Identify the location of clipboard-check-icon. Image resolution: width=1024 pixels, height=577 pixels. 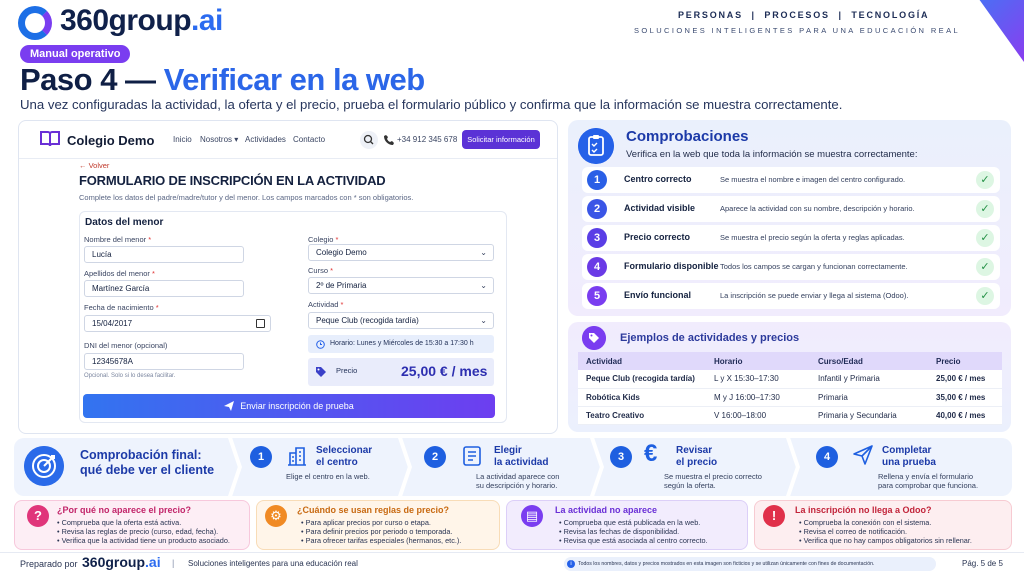
(596, 146).